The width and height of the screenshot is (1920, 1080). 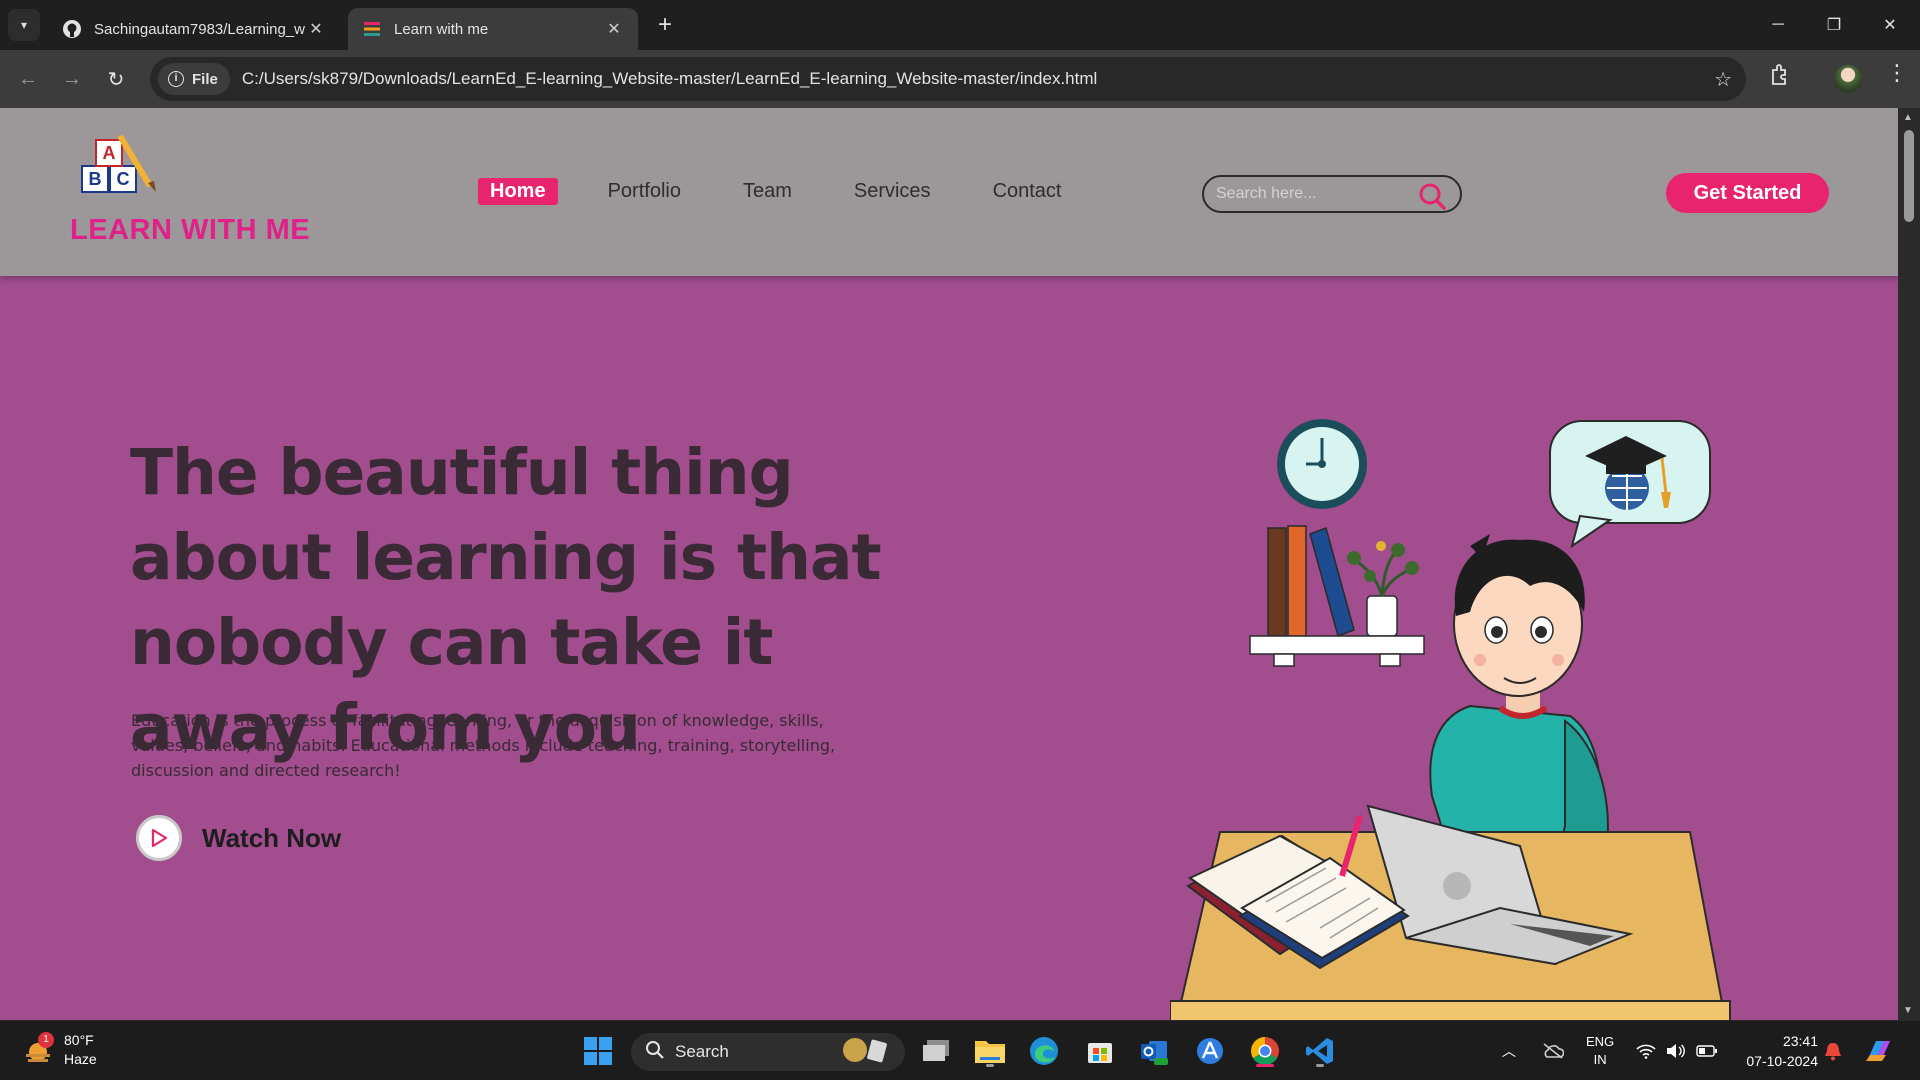 I want to click on nav-team: Team, so click(x=767, y=191).